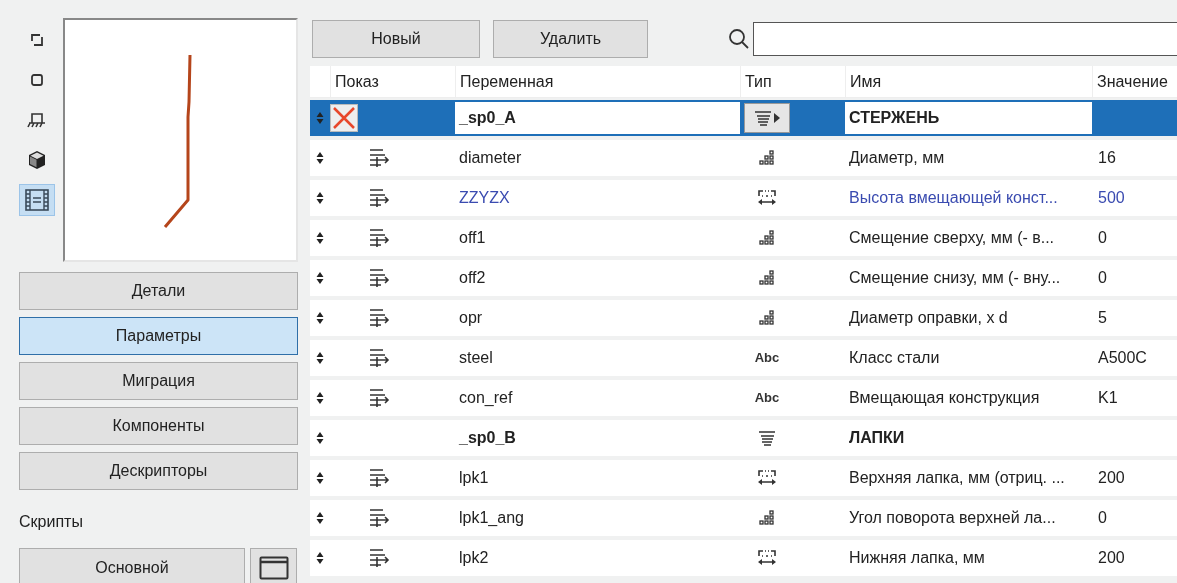 This screenshot has width=1177, height=583. Describe the element at coordinates (743, 198) in the screenshot. I see `table-row: ZZYZX Высота вмещающей конст... 500` at that location.